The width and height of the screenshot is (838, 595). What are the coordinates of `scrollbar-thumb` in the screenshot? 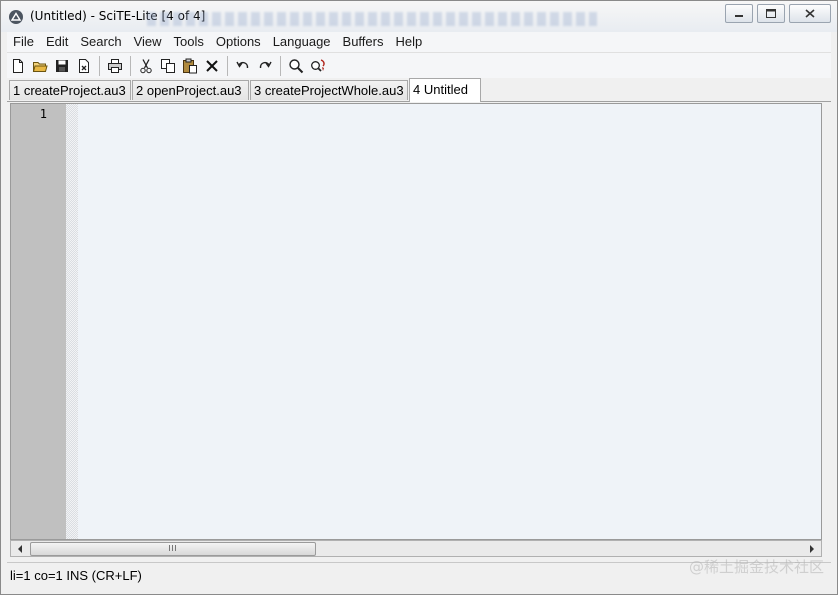 It's located at (173, 549).